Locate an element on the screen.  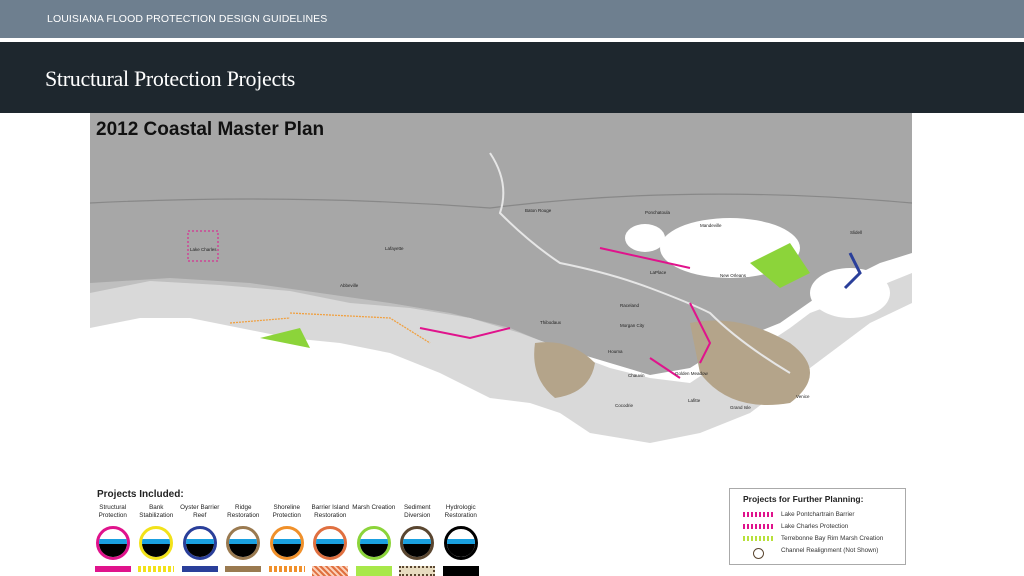
legend-item-label: Shoreline Protection is located at coordinates (286, 511).